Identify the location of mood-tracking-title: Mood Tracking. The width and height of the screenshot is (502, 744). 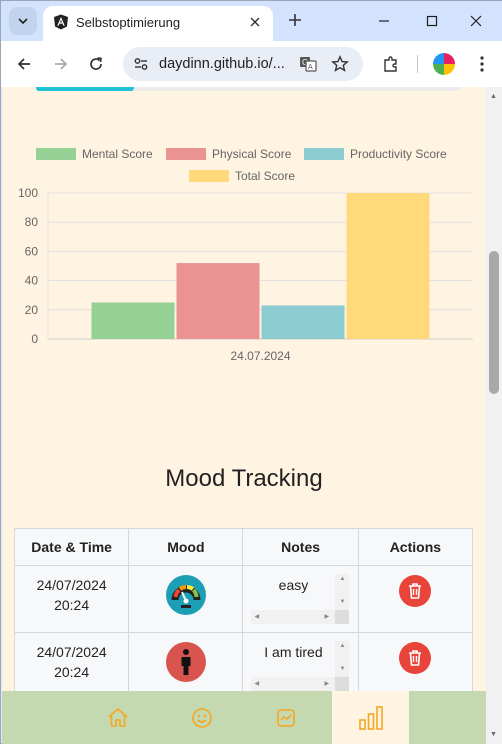
(244, 478).